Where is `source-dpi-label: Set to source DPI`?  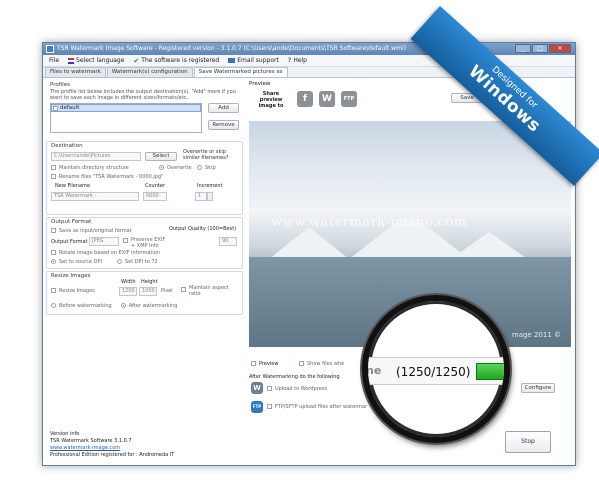
source-dpi-label: Set to source DPI is located at coordinates (80, 262).